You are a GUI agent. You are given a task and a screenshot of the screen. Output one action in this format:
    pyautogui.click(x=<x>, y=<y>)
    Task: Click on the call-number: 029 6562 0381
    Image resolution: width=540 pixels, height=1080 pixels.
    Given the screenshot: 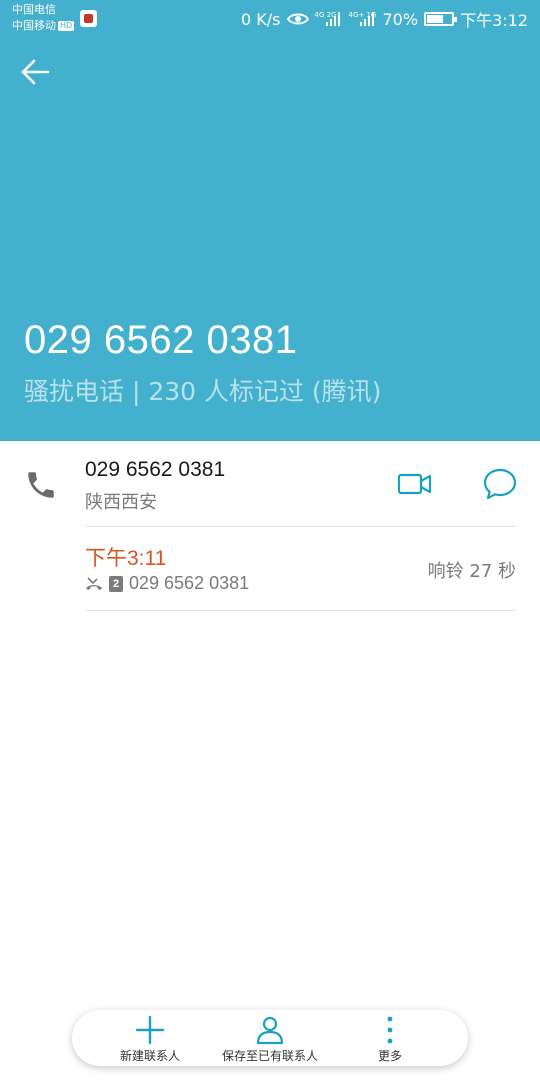 What is the action you would take?
    pyautogui.click(x=189, y=583)
    